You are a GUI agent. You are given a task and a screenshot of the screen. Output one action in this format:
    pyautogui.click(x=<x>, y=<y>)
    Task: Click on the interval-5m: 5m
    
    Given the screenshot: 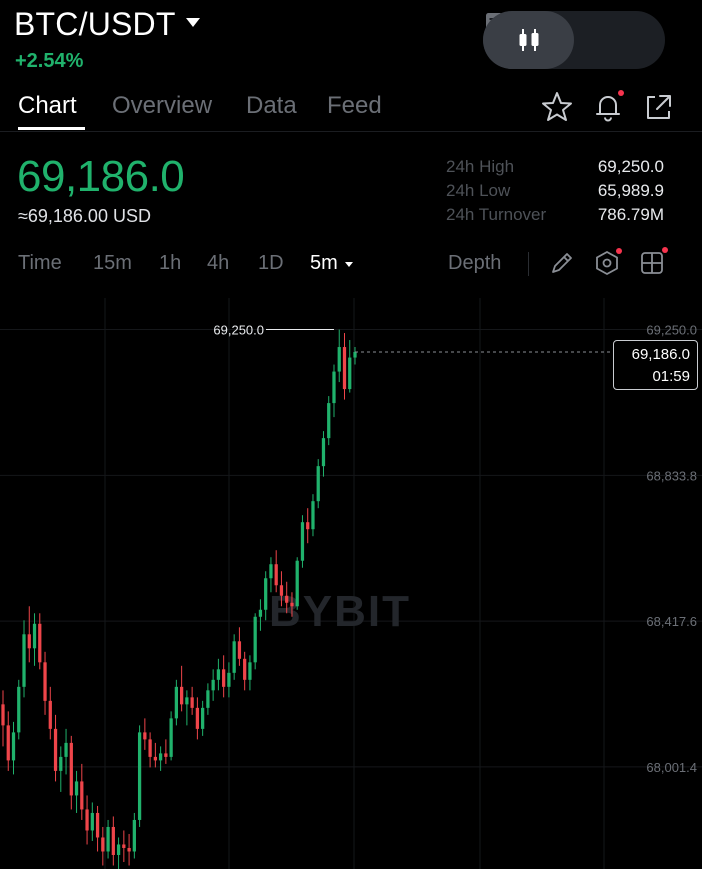 What is the action you would take?
    pyautogui.click(x=324, y=263)
    